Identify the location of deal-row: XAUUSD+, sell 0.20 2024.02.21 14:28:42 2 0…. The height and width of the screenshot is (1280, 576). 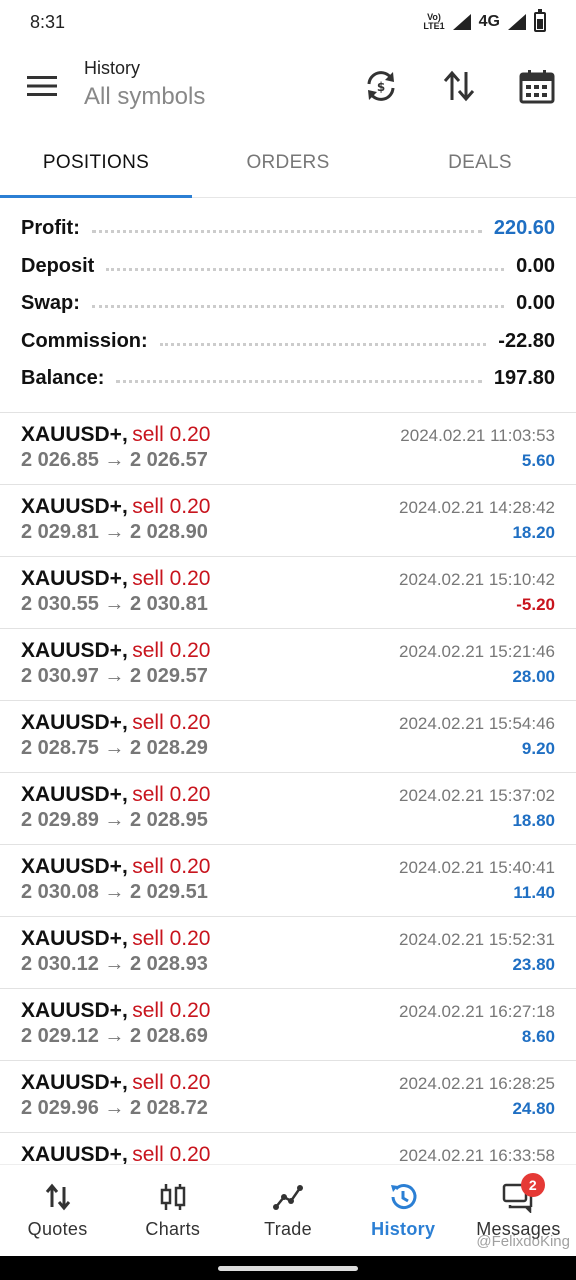
(288, 521).